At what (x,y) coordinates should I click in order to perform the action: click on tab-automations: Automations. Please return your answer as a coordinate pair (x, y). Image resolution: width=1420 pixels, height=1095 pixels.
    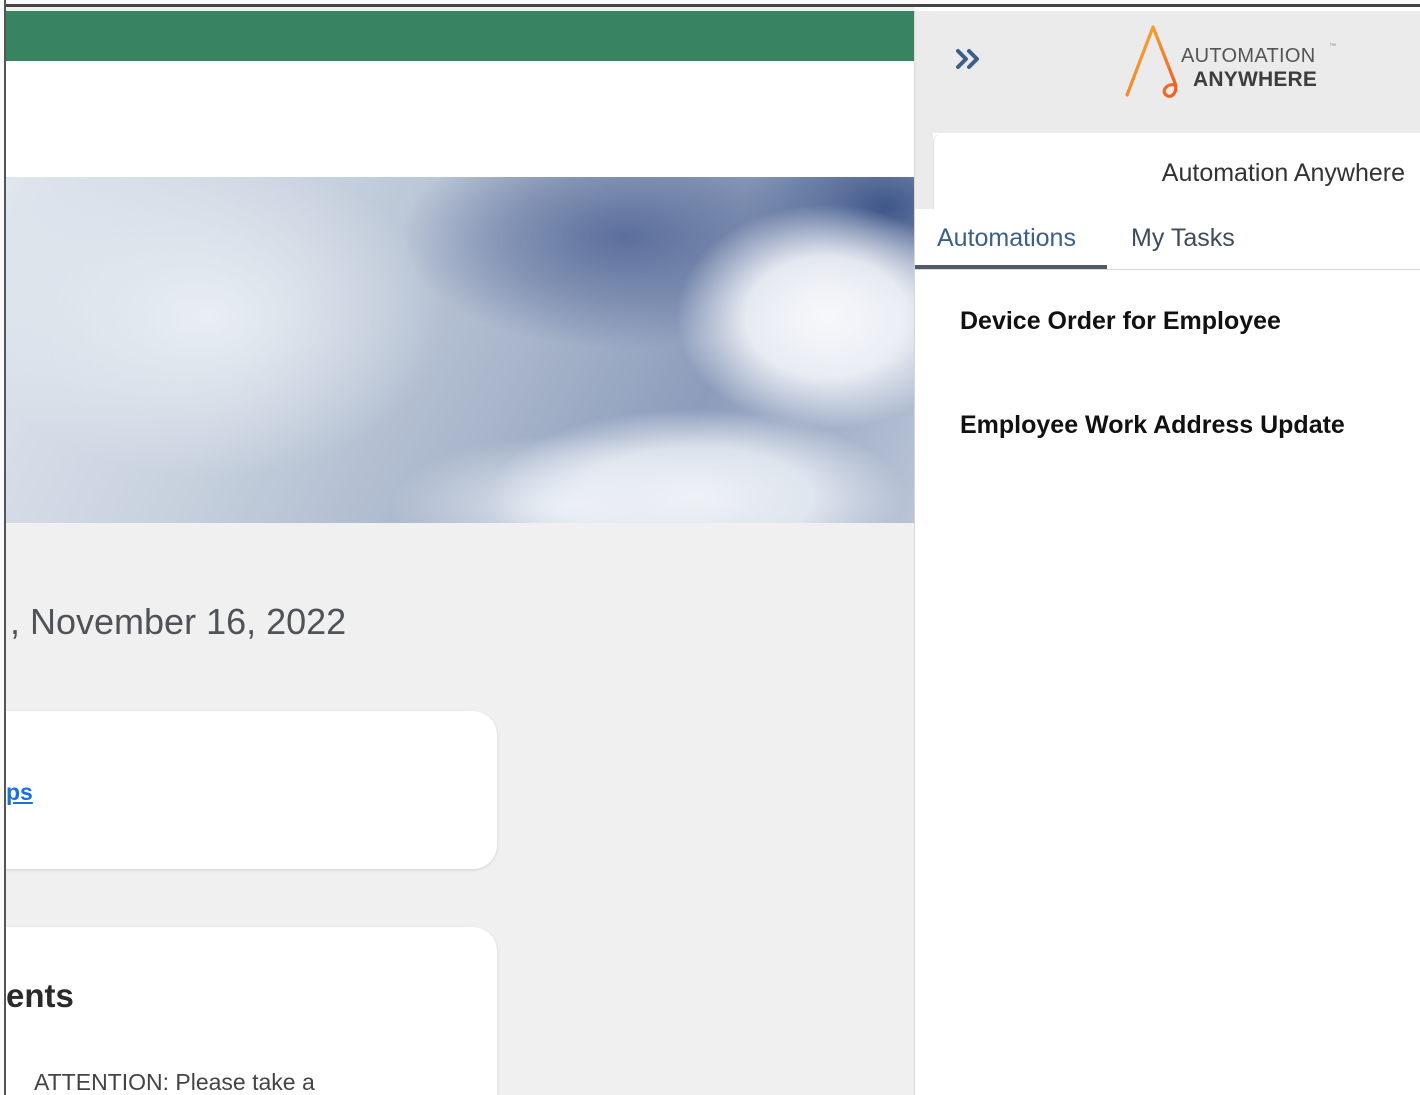
    Looking at the image, I should click on (1006, 238).